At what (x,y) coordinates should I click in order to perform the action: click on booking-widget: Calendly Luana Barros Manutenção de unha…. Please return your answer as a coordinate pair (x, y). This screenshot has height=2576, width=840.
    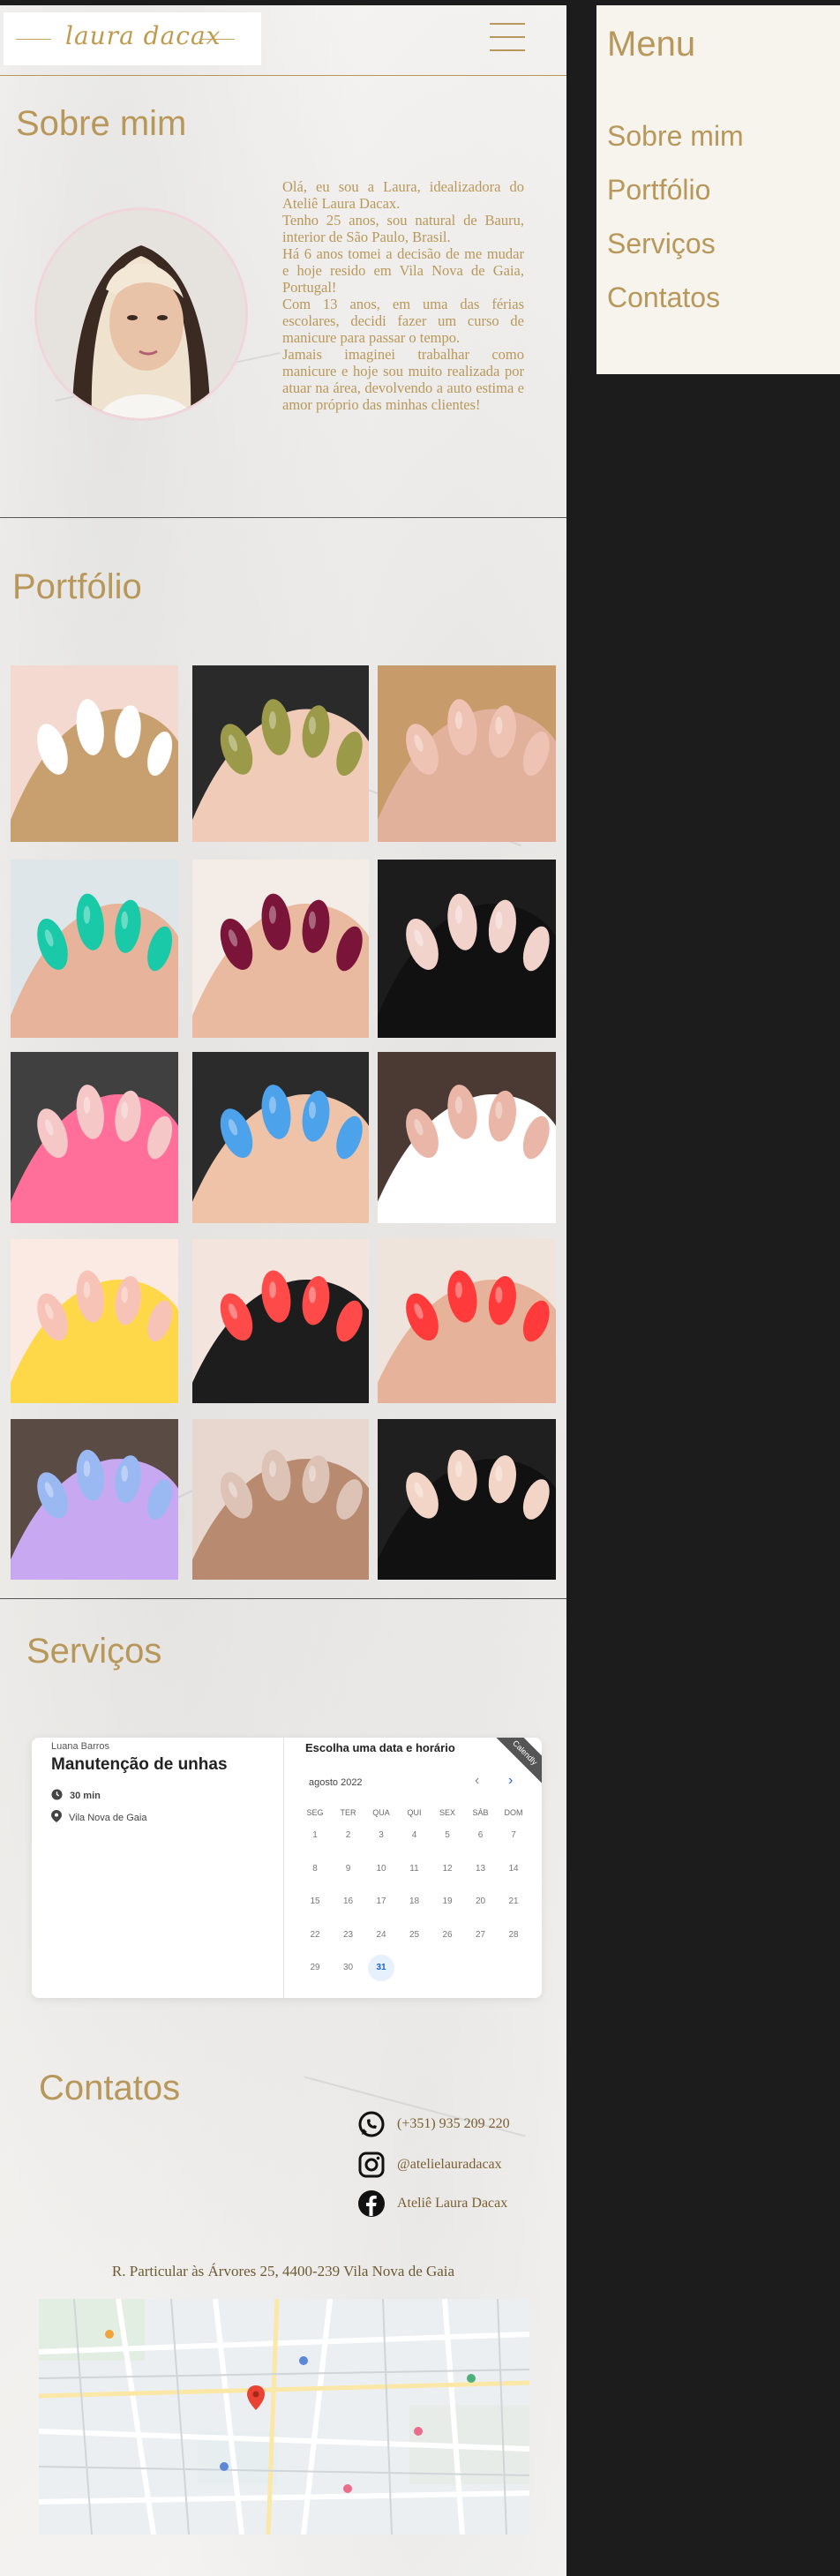
    Looking at the image, I should click on (287, 1868).